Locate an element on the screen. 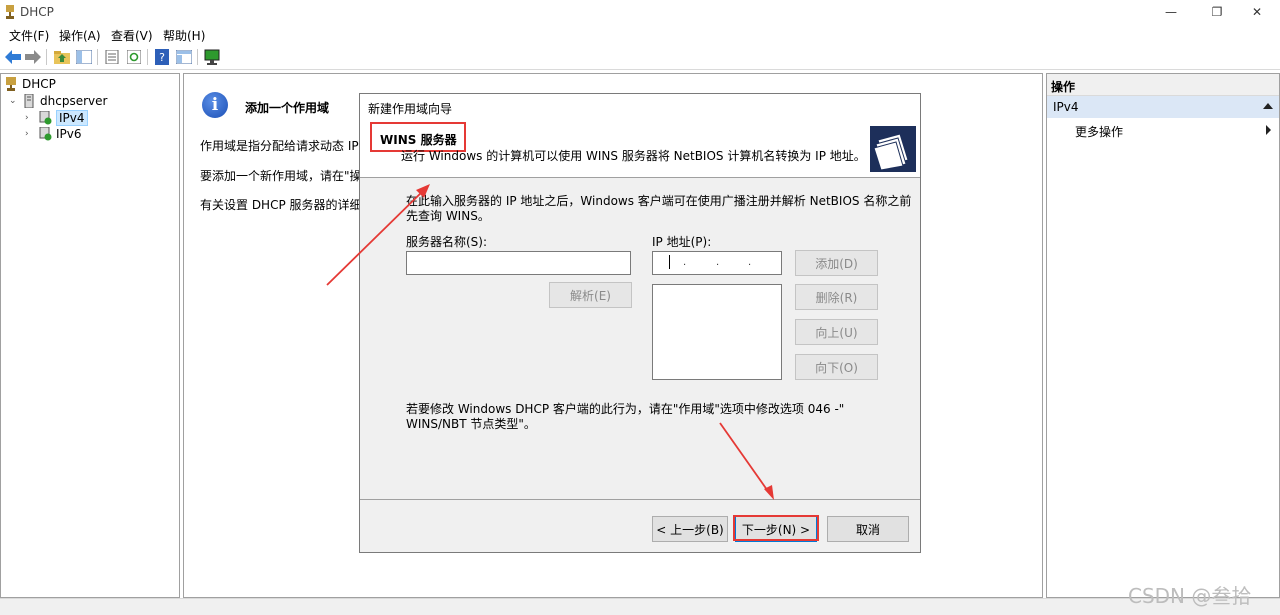 This screenshot has width=1280, height=615. ip-address-input: . . . is located at coordinates (717, 263).